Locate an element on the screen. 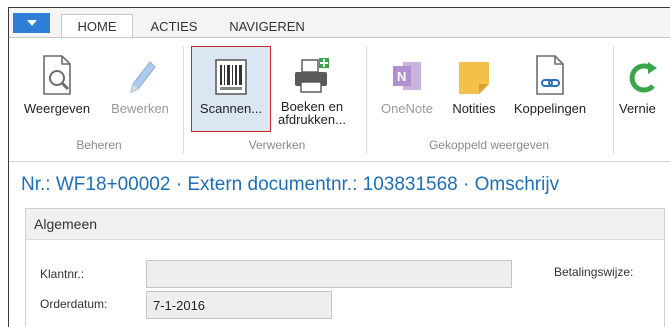 This screenshot has width=670, height=327. klantnr-field is located at coordinates (329, 274).